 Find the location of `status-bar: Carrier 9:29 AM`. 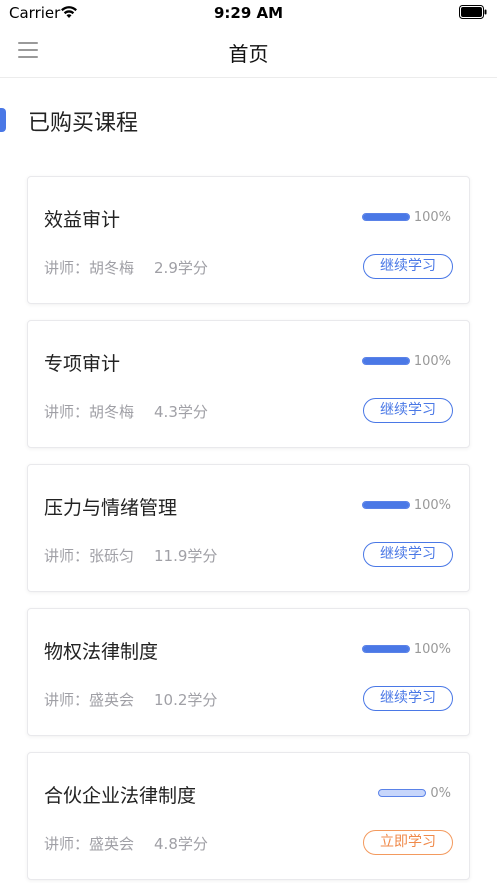

status-bar: Carrier 9:29 AM is located at coordinates (248, 13).